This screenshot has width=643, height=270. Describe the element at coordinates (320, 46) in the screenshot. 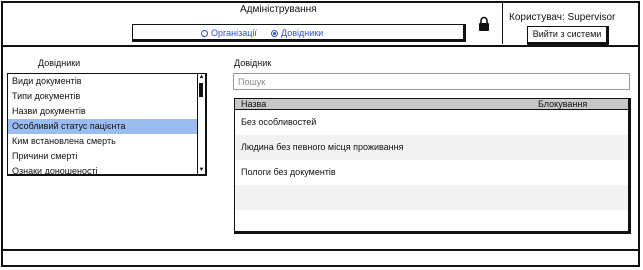

I see `header-divider` at that location.